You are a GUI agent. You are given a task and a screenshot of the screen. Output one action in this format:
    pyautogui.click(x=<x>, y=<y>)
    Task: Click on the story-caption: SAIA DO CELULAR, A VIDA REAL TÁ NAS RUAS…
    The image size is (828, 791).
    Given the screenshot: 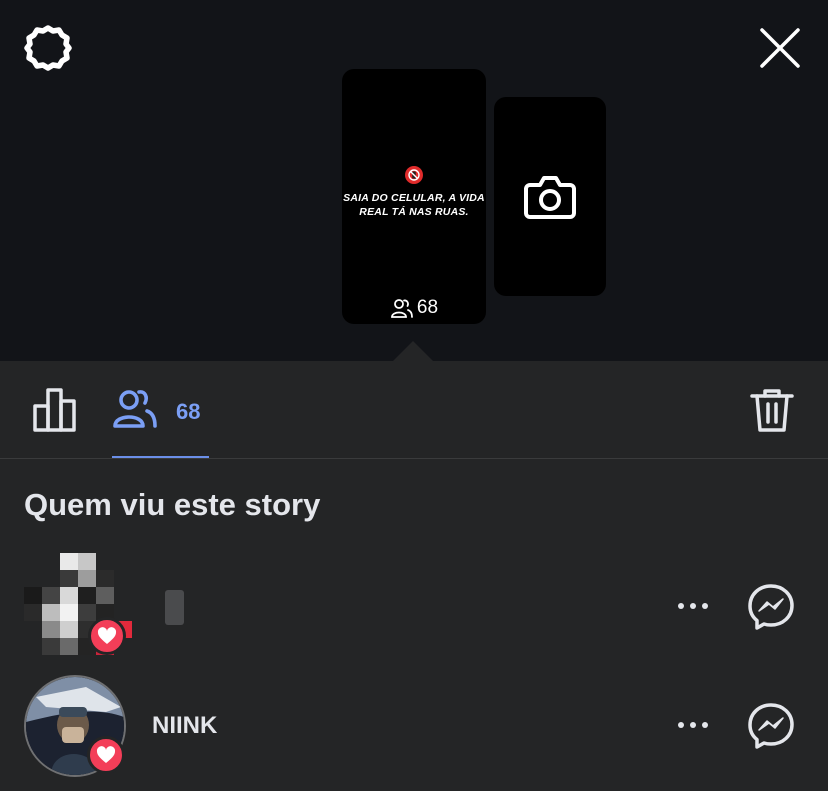 What is the action you would take?
    pyautogui.click(x=414, y=205)
    